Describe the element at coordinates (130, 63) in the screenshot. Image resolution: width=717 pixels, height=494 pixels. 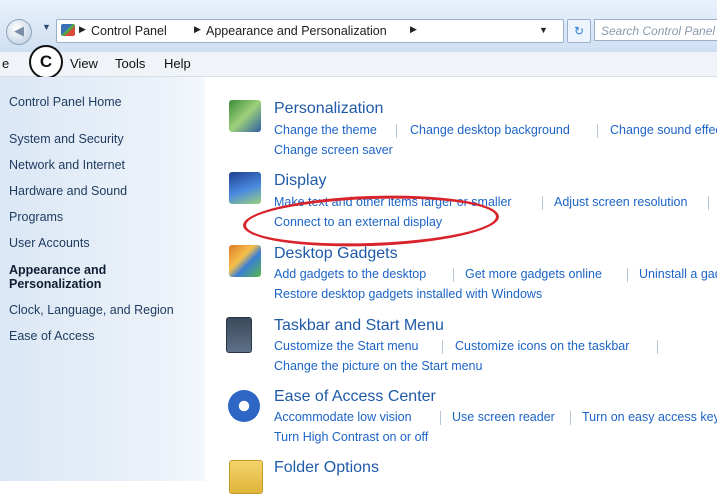
I see `menu-tools: Tools` at that location.